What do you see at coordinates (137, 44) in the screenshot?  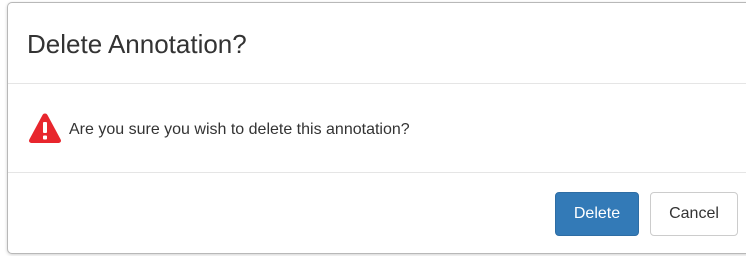 I see `dialog-title: Delete Annotation?` at bounding box center [137, 44].